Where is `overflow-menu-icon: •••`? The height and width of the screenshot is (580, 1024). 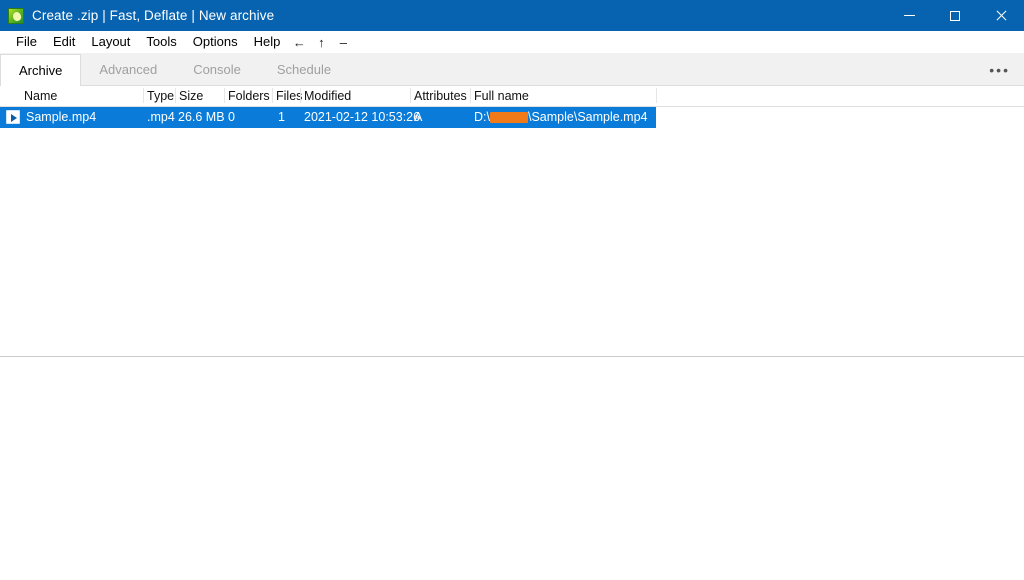
overflow-menu-icon: ••• is located at coordinates (999, 70).